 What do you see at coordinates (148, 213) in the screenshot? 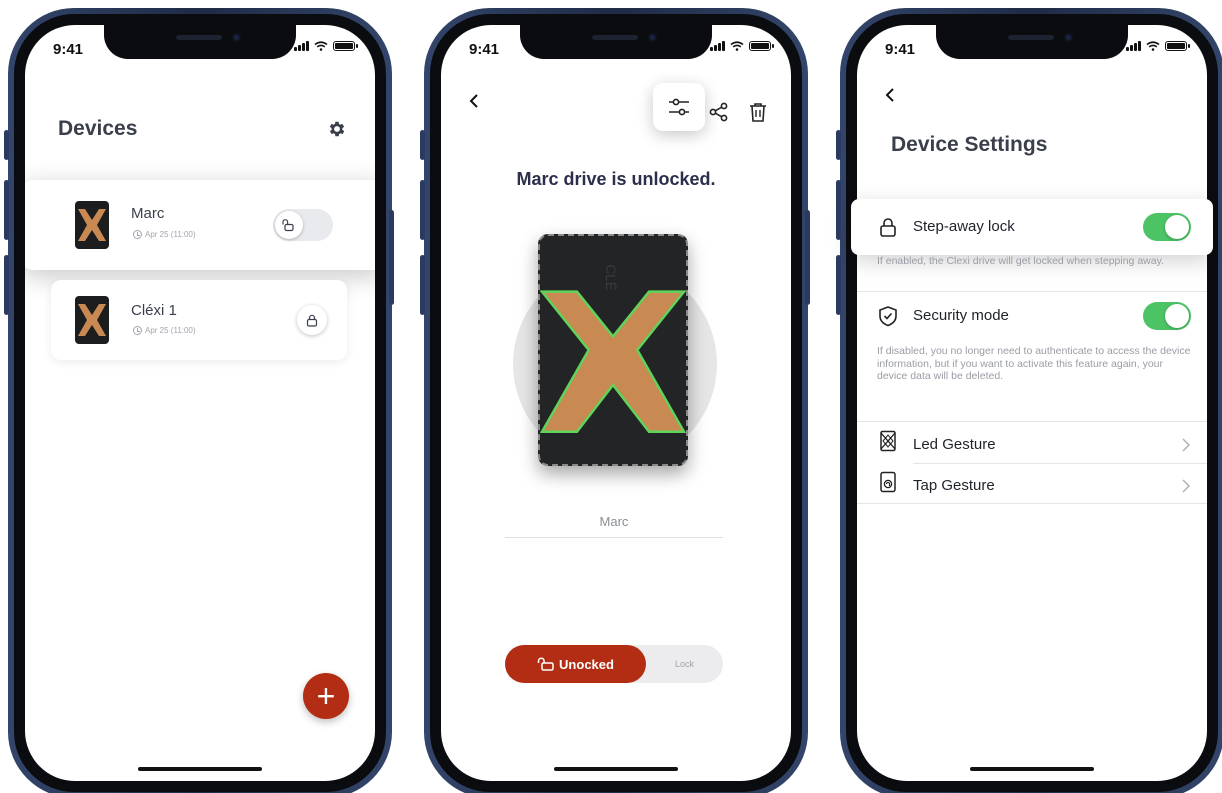
I see `device-name: Marc` at bounding box center [148, 213].